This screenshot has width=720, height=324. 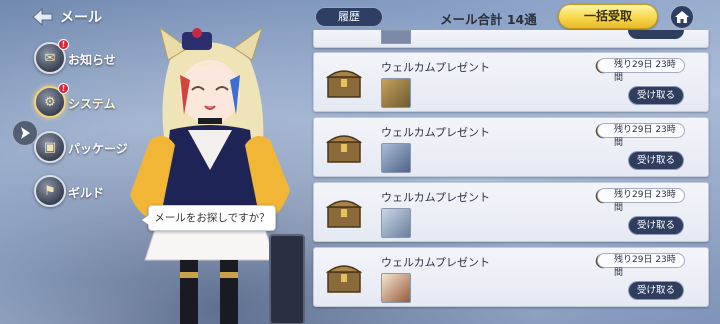 I want to click on history-button: 履歴, so click(x=349, y=17).